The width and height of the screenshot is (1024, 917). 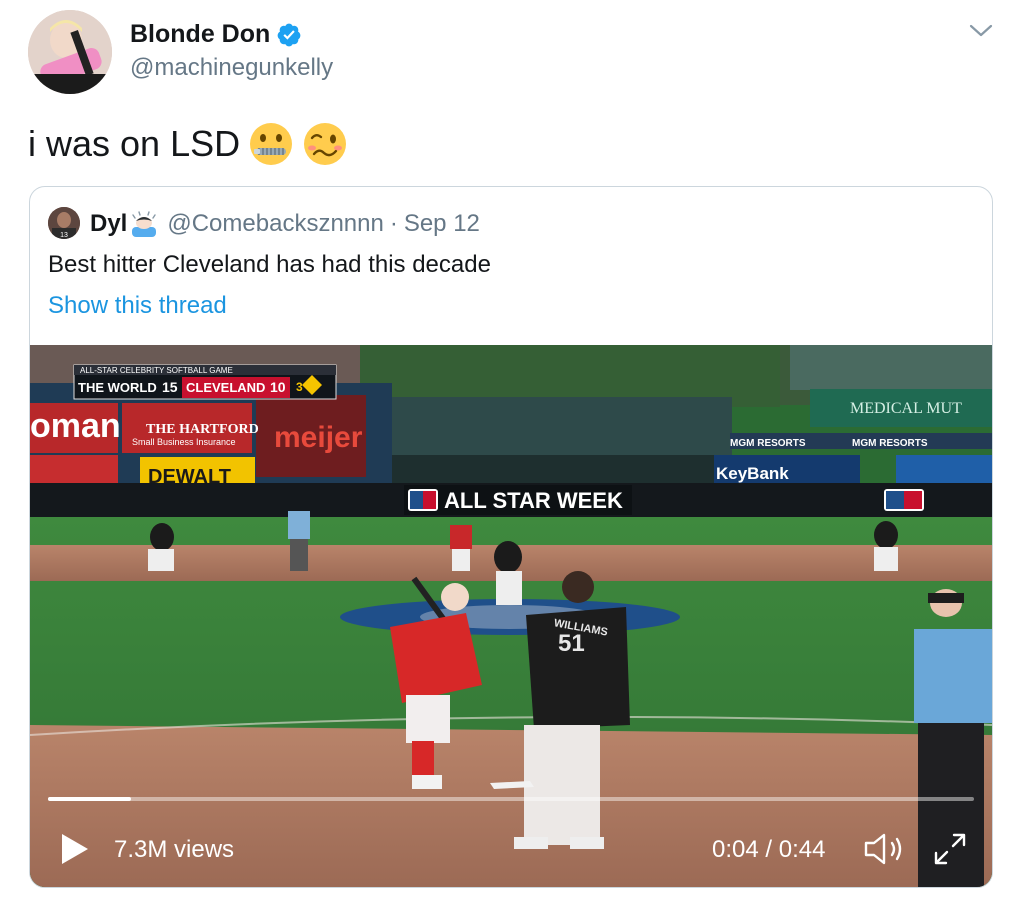 What do you see at coordinates (64, 235) in the screenshot?
I see `svg-text: 13` at bounding box center [64, 235].